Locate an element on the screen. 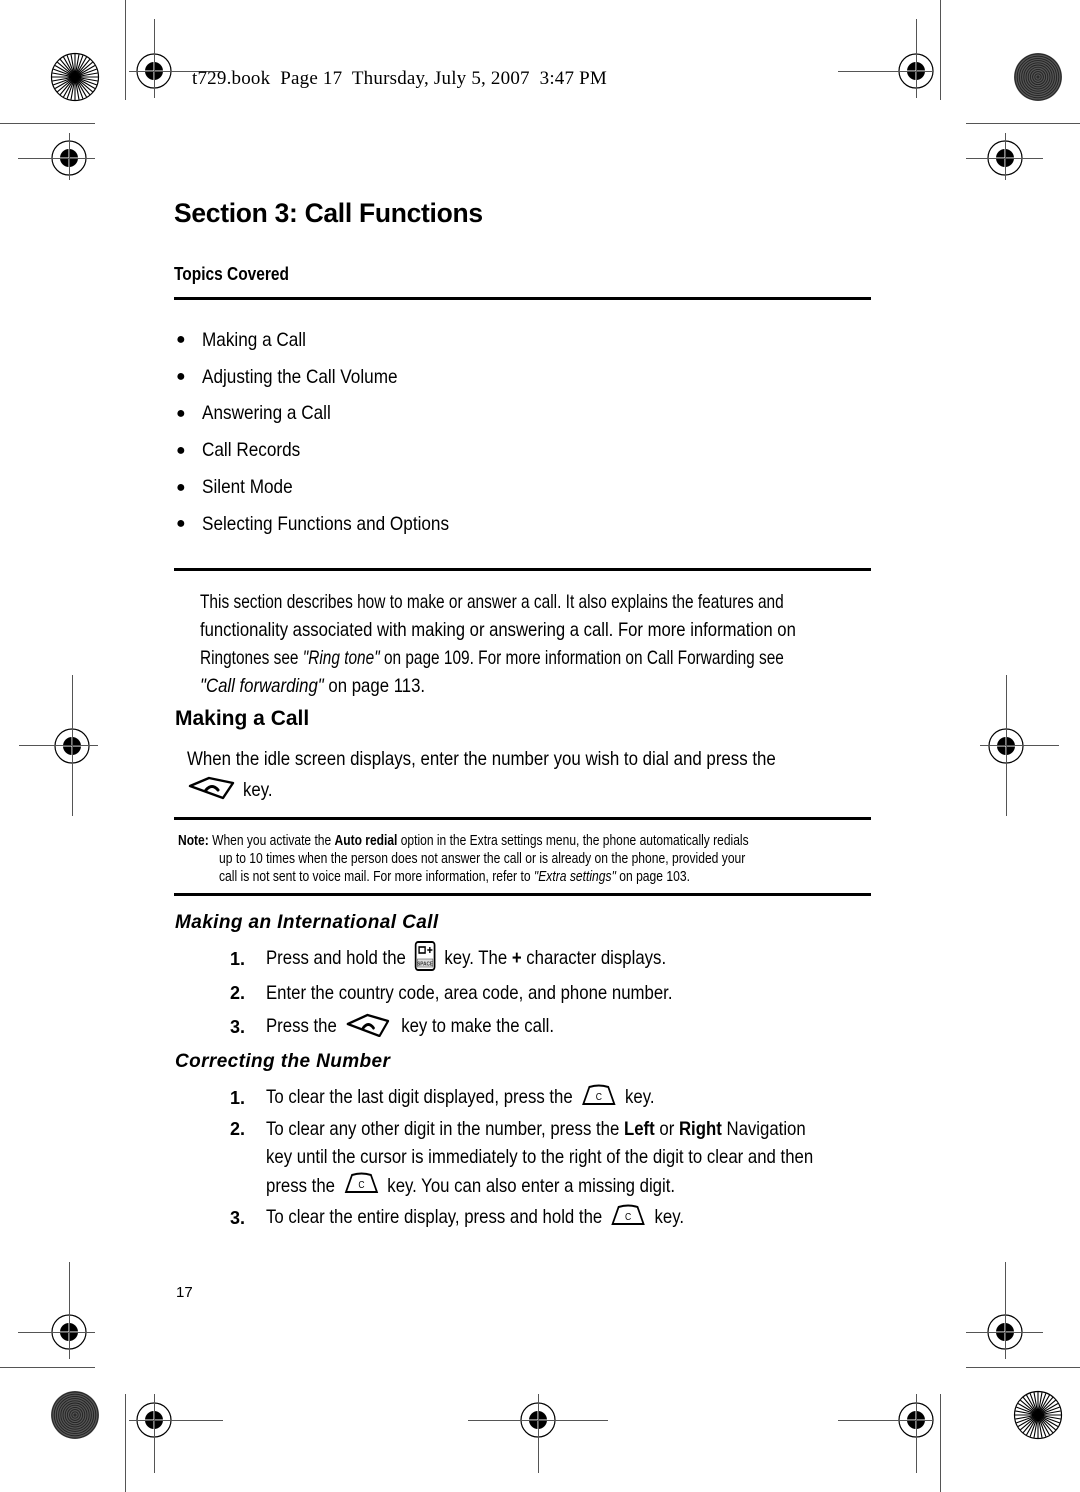 Image resolution: width=1080 pixels, height=1492 pixels. extra-settings-reference: "Extra settings" is located at coordinates (575, 877).